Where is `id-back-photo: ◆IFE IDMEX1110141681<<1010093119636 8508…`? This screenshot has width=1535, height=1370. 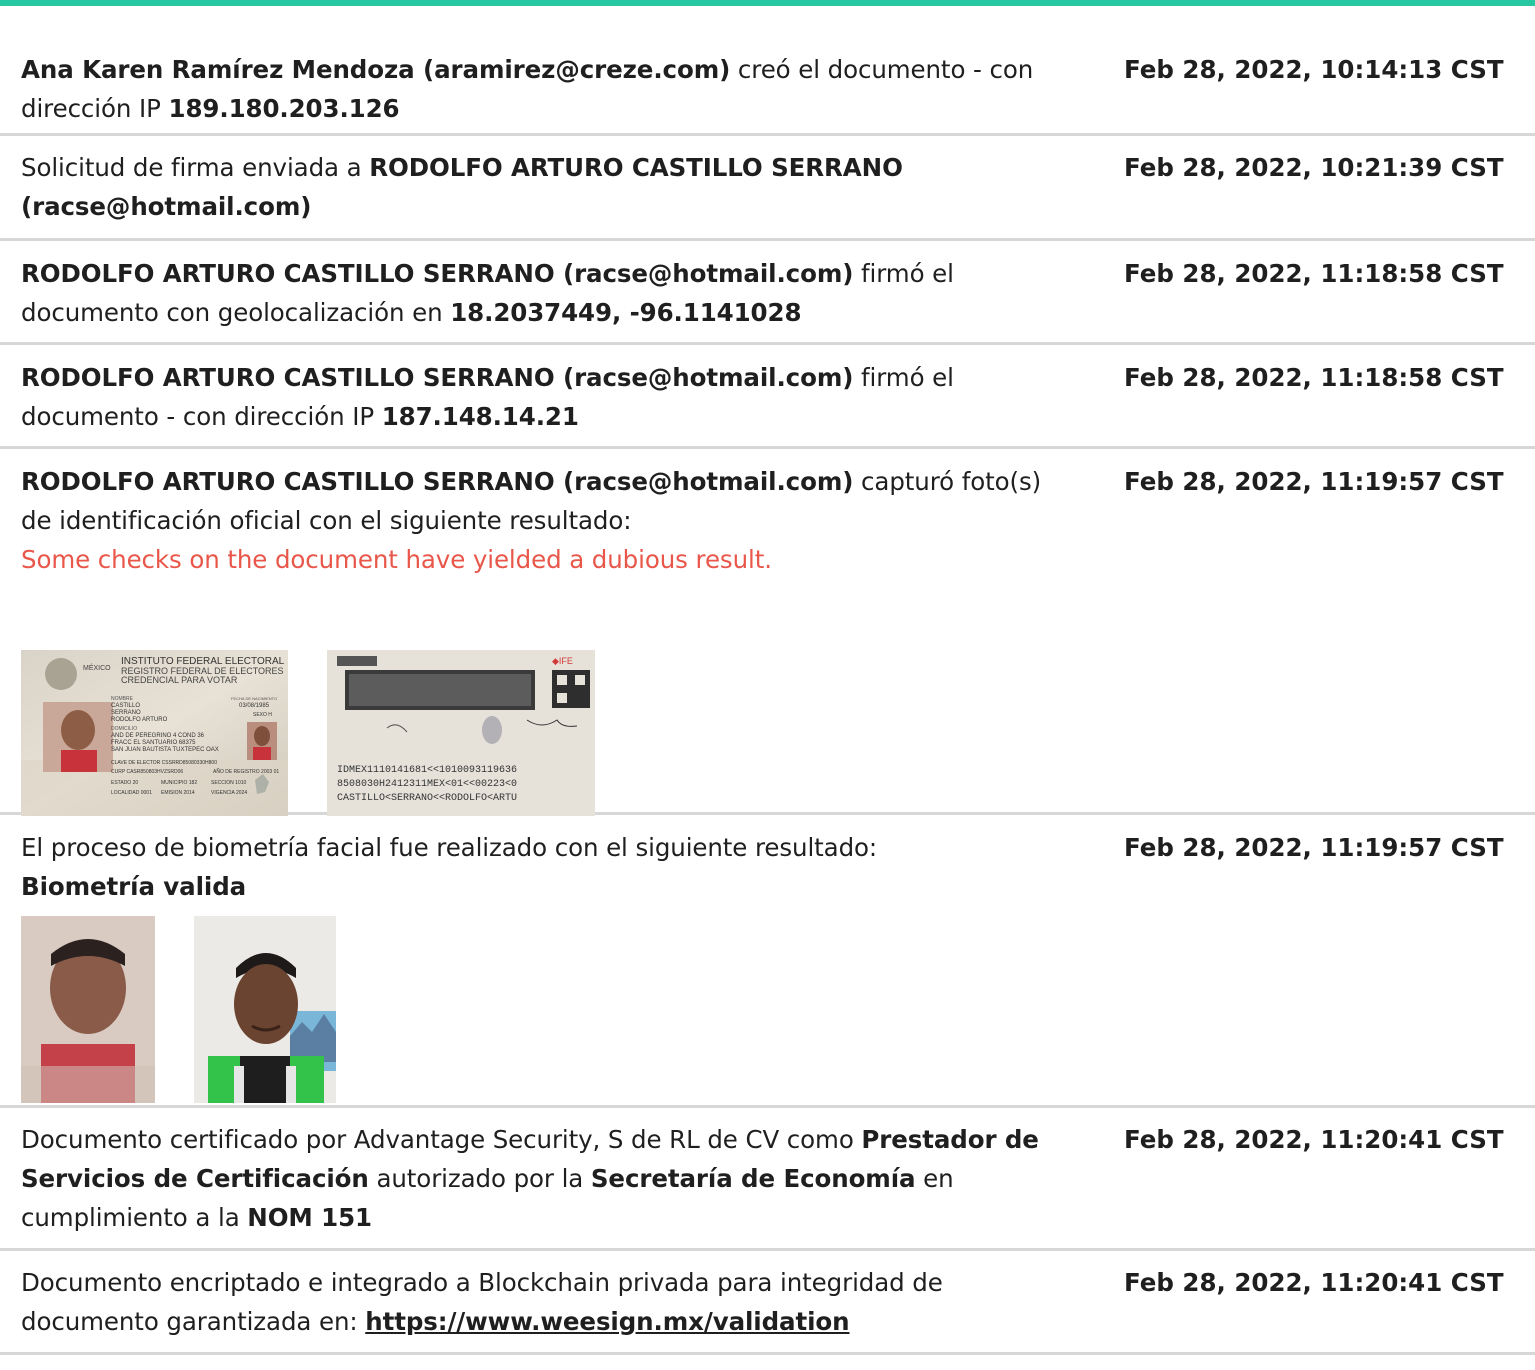
id-back-photo: ◆IFE IDMEX1110141681<<1010093119636 8508… is located at coordinates (461, 733).